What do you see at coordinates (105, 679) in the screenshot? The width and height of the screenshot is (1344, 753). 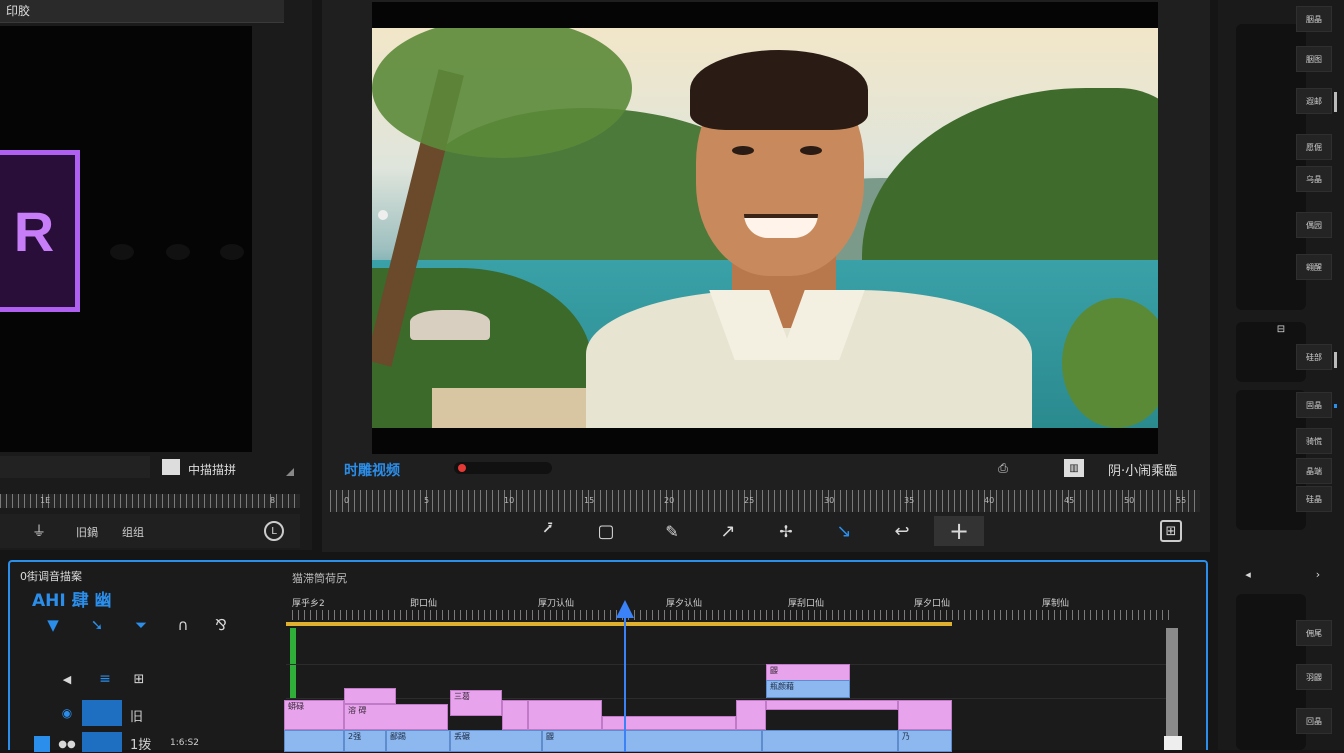 I see `filter-icon: ≡` at bounding box center [105, 679].